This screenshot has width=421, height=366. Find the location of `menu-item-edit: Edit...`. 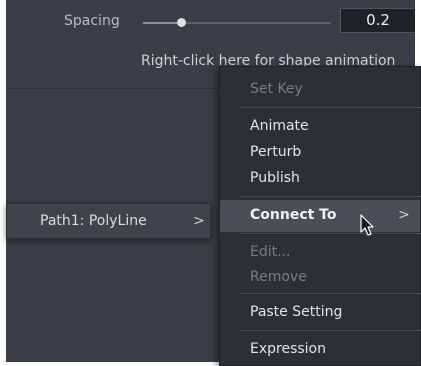

menu-item-edit: Edit... is located at coordinates (270, 252).